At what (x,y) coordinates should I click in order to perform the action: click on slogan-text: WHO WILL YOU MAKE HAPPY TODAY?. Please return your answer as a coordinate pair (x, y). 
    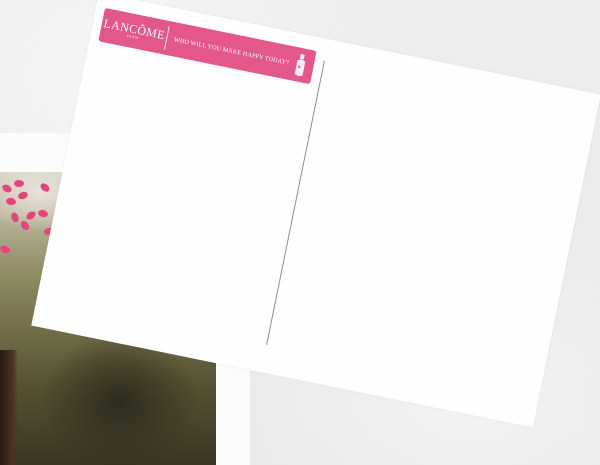
    Looking at the image, I should click on (231, 51).